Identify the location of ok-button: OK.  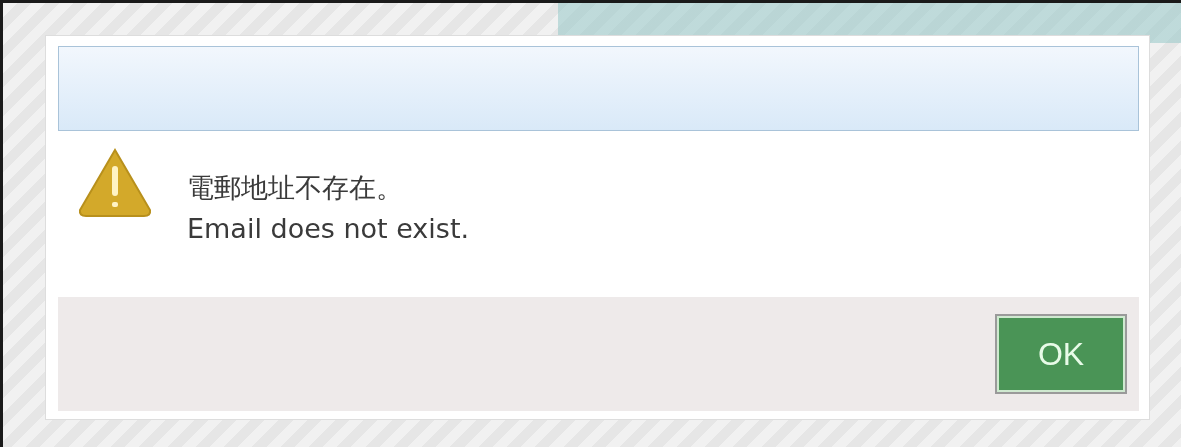
(1061, 354).